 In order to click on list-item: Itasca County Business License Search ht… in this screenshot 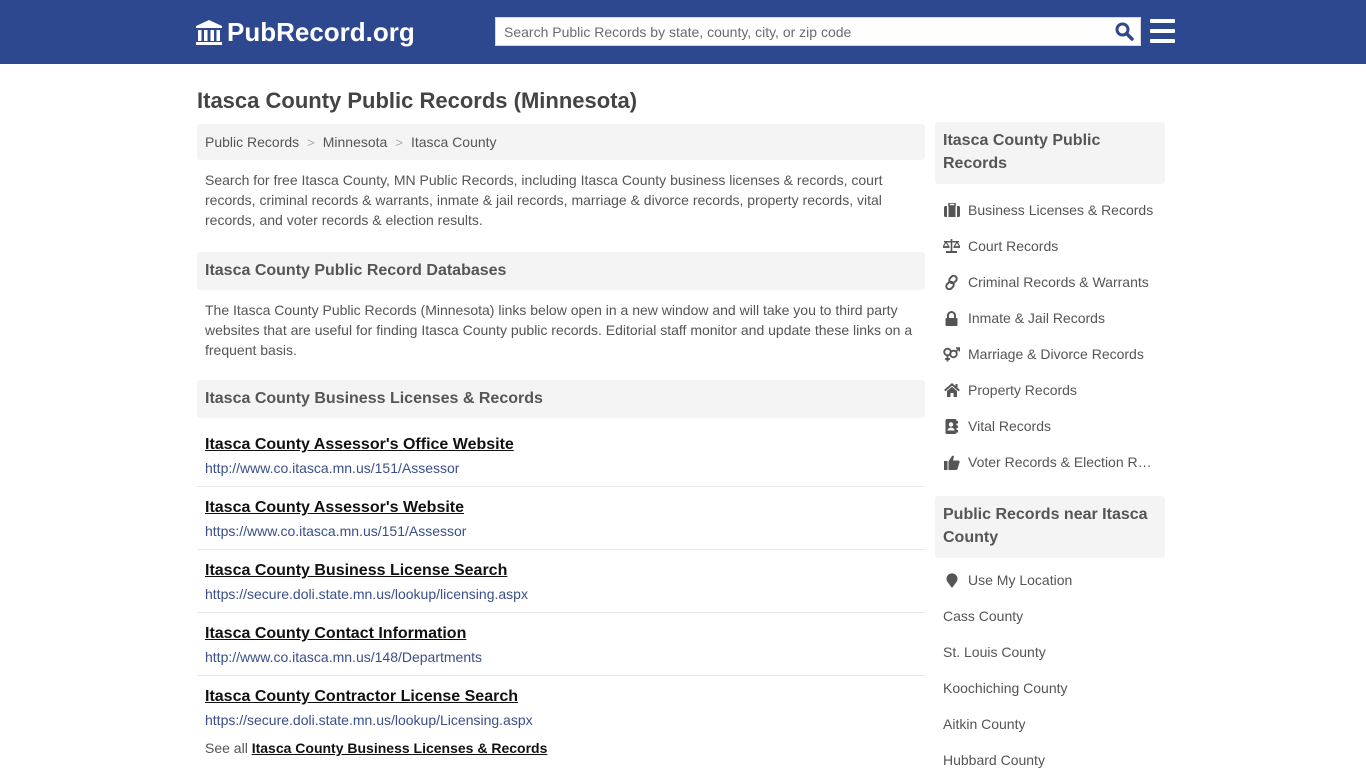, I will do `click(561, 581)`.